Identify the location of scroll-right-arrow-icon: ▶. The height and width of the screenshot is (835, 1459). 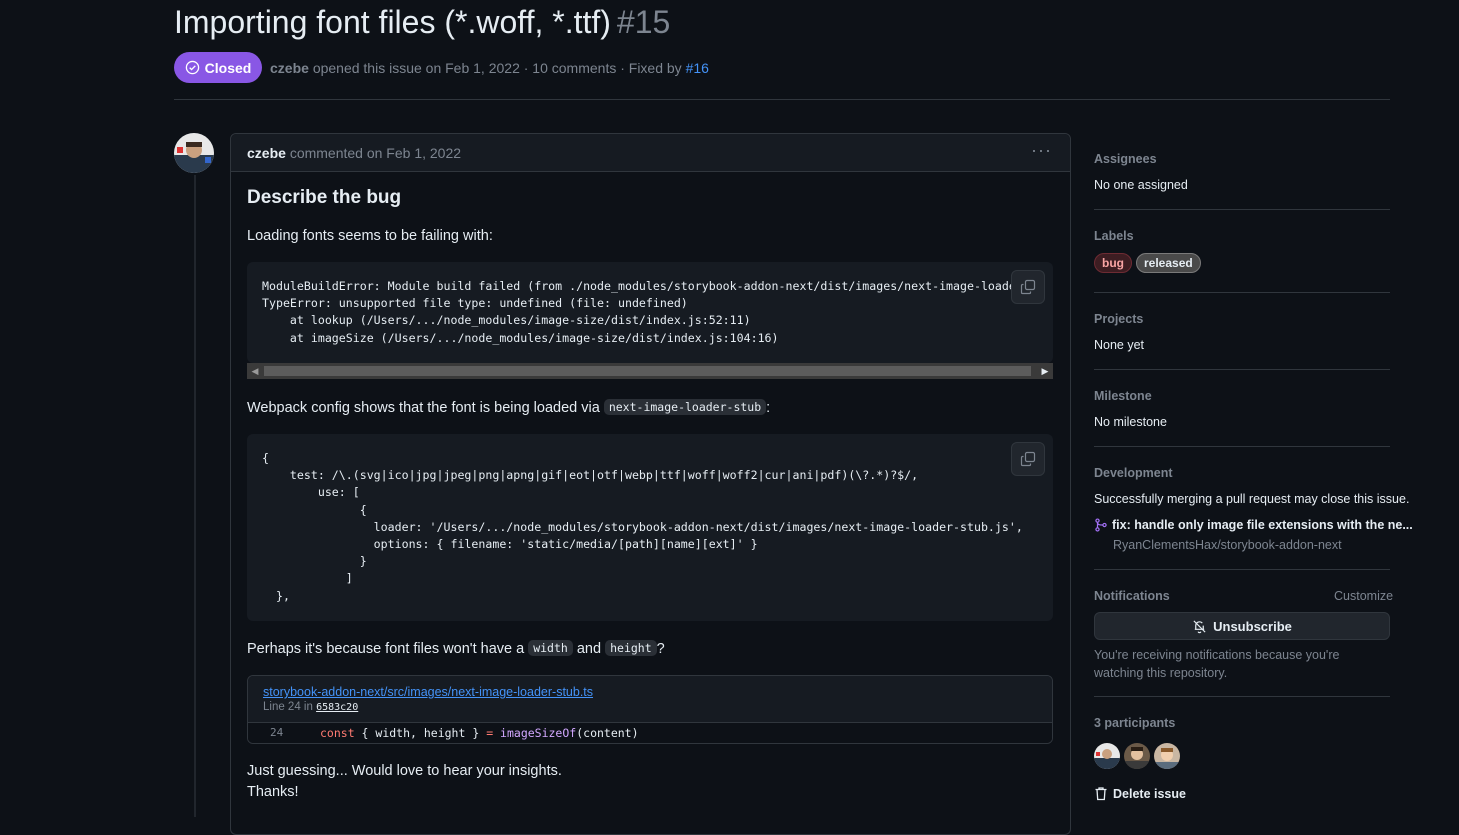
(1045, 371).